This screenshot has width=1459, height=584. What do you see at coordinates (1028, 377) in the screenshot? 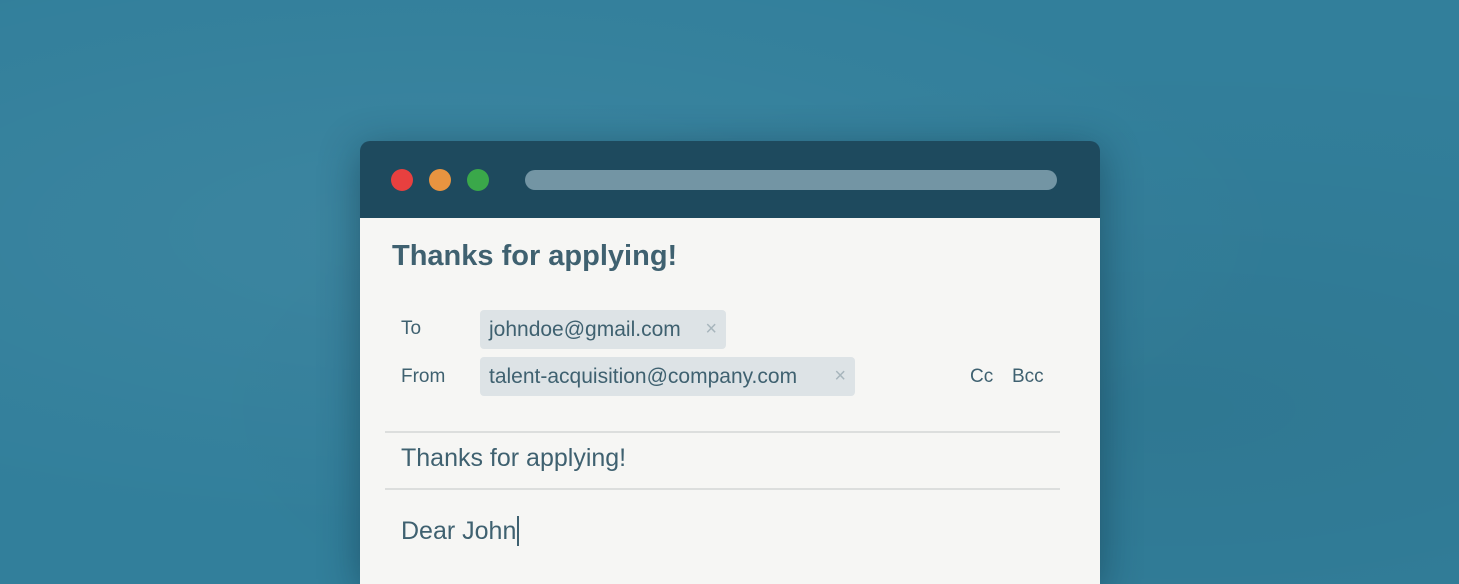
I see `bcc-button: Bcc` at bounding box center [1028, 377].